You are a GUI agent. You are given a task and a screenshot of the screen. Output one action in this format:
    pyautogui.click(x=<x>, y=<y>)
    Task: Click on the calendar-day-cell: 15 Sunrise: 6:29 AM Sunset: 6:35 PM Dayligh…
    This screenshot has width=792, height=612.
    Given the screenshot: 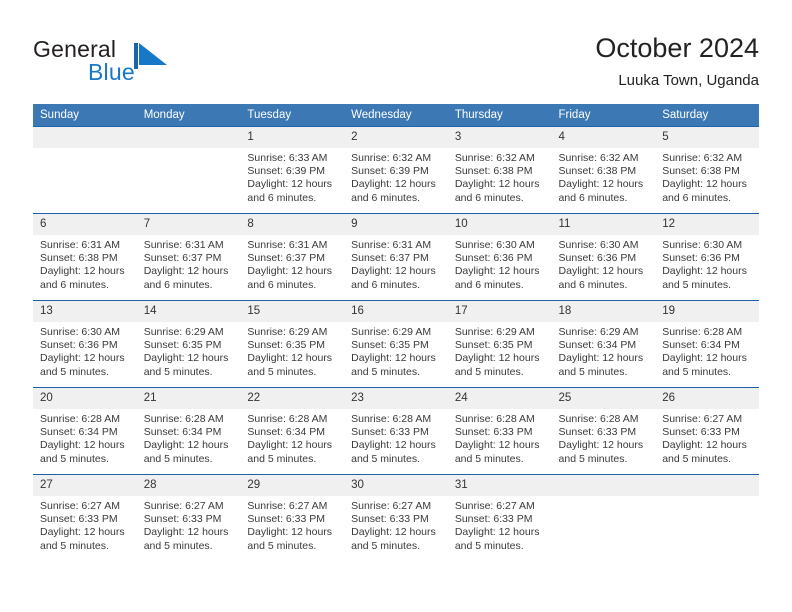 What is the action you would take?
    pyautogui.click(x=292, y=344)
    